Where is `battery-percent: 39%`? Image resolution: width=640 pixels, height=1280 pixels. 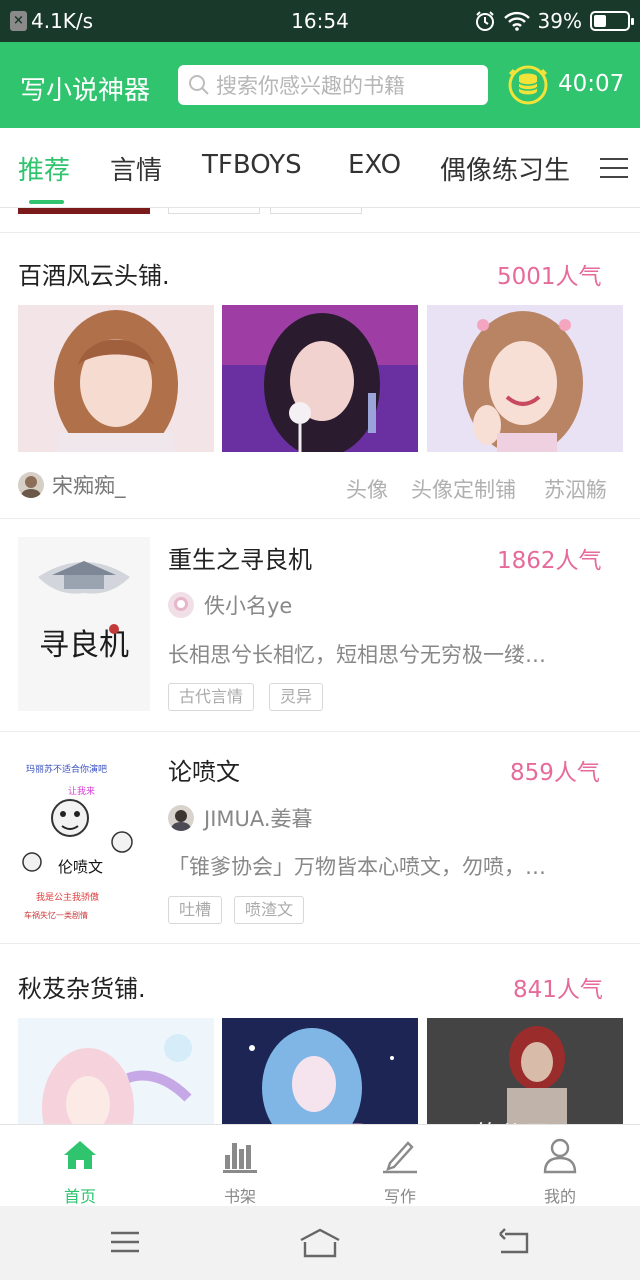
battery-percent: 39% is located at coordinates (559, 21).